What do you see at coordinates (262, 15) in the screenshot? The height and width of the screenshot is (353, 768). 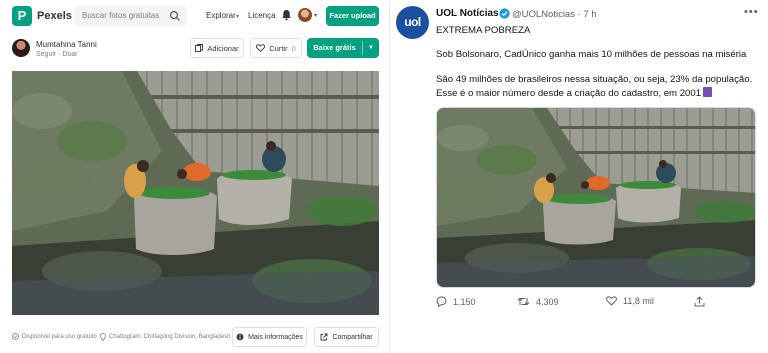 I see `nav-license: Licença` at bounding box center [262, 15].